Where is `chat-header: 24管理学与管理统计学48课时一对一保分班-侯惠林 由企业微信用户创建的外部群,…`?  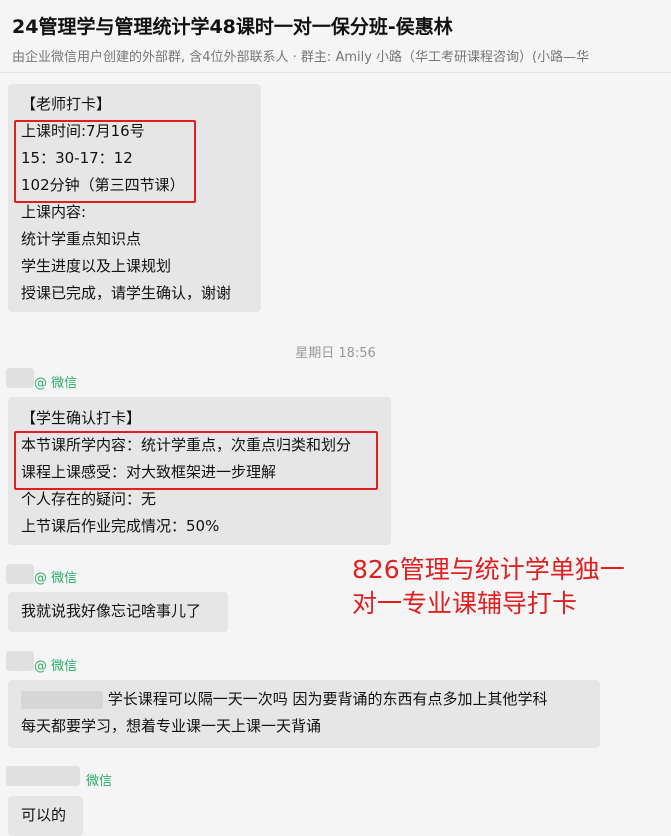
chat-header: 24管理学与管理统计学48课时一对一保分班-侯惠林 由企业微信用户创建的外部群,… is located at coordinates (335, 36).